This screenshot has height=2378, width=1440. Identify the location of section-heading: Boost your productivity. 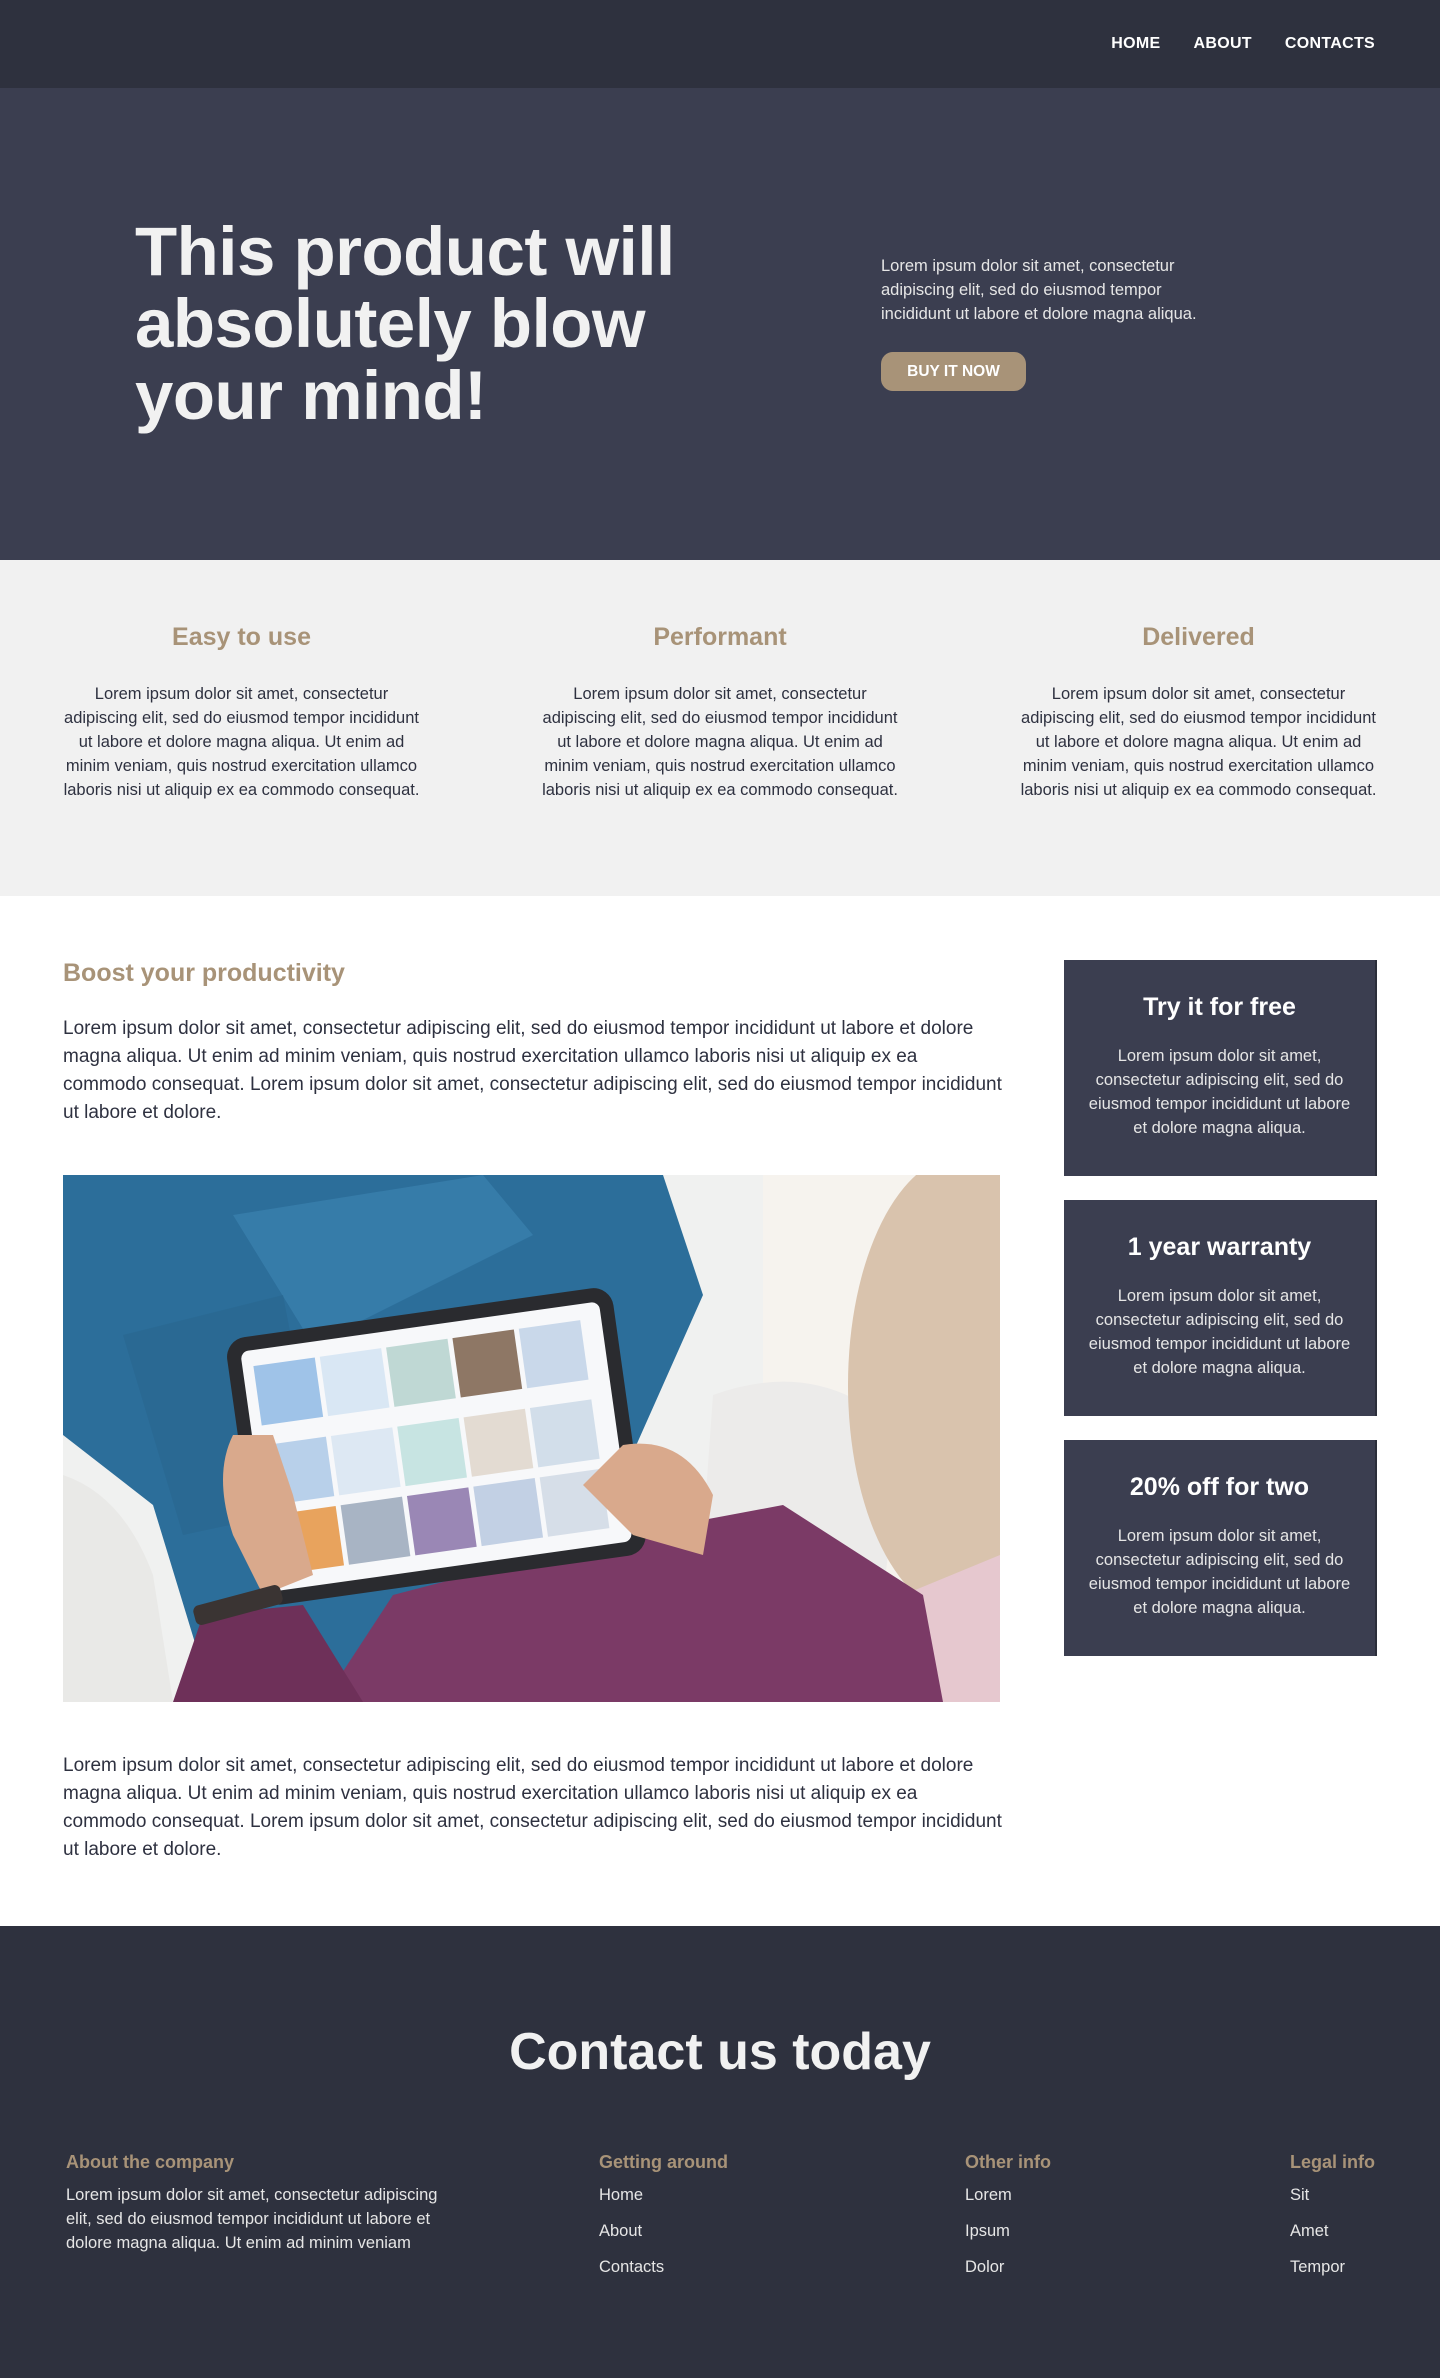
(204, 973).